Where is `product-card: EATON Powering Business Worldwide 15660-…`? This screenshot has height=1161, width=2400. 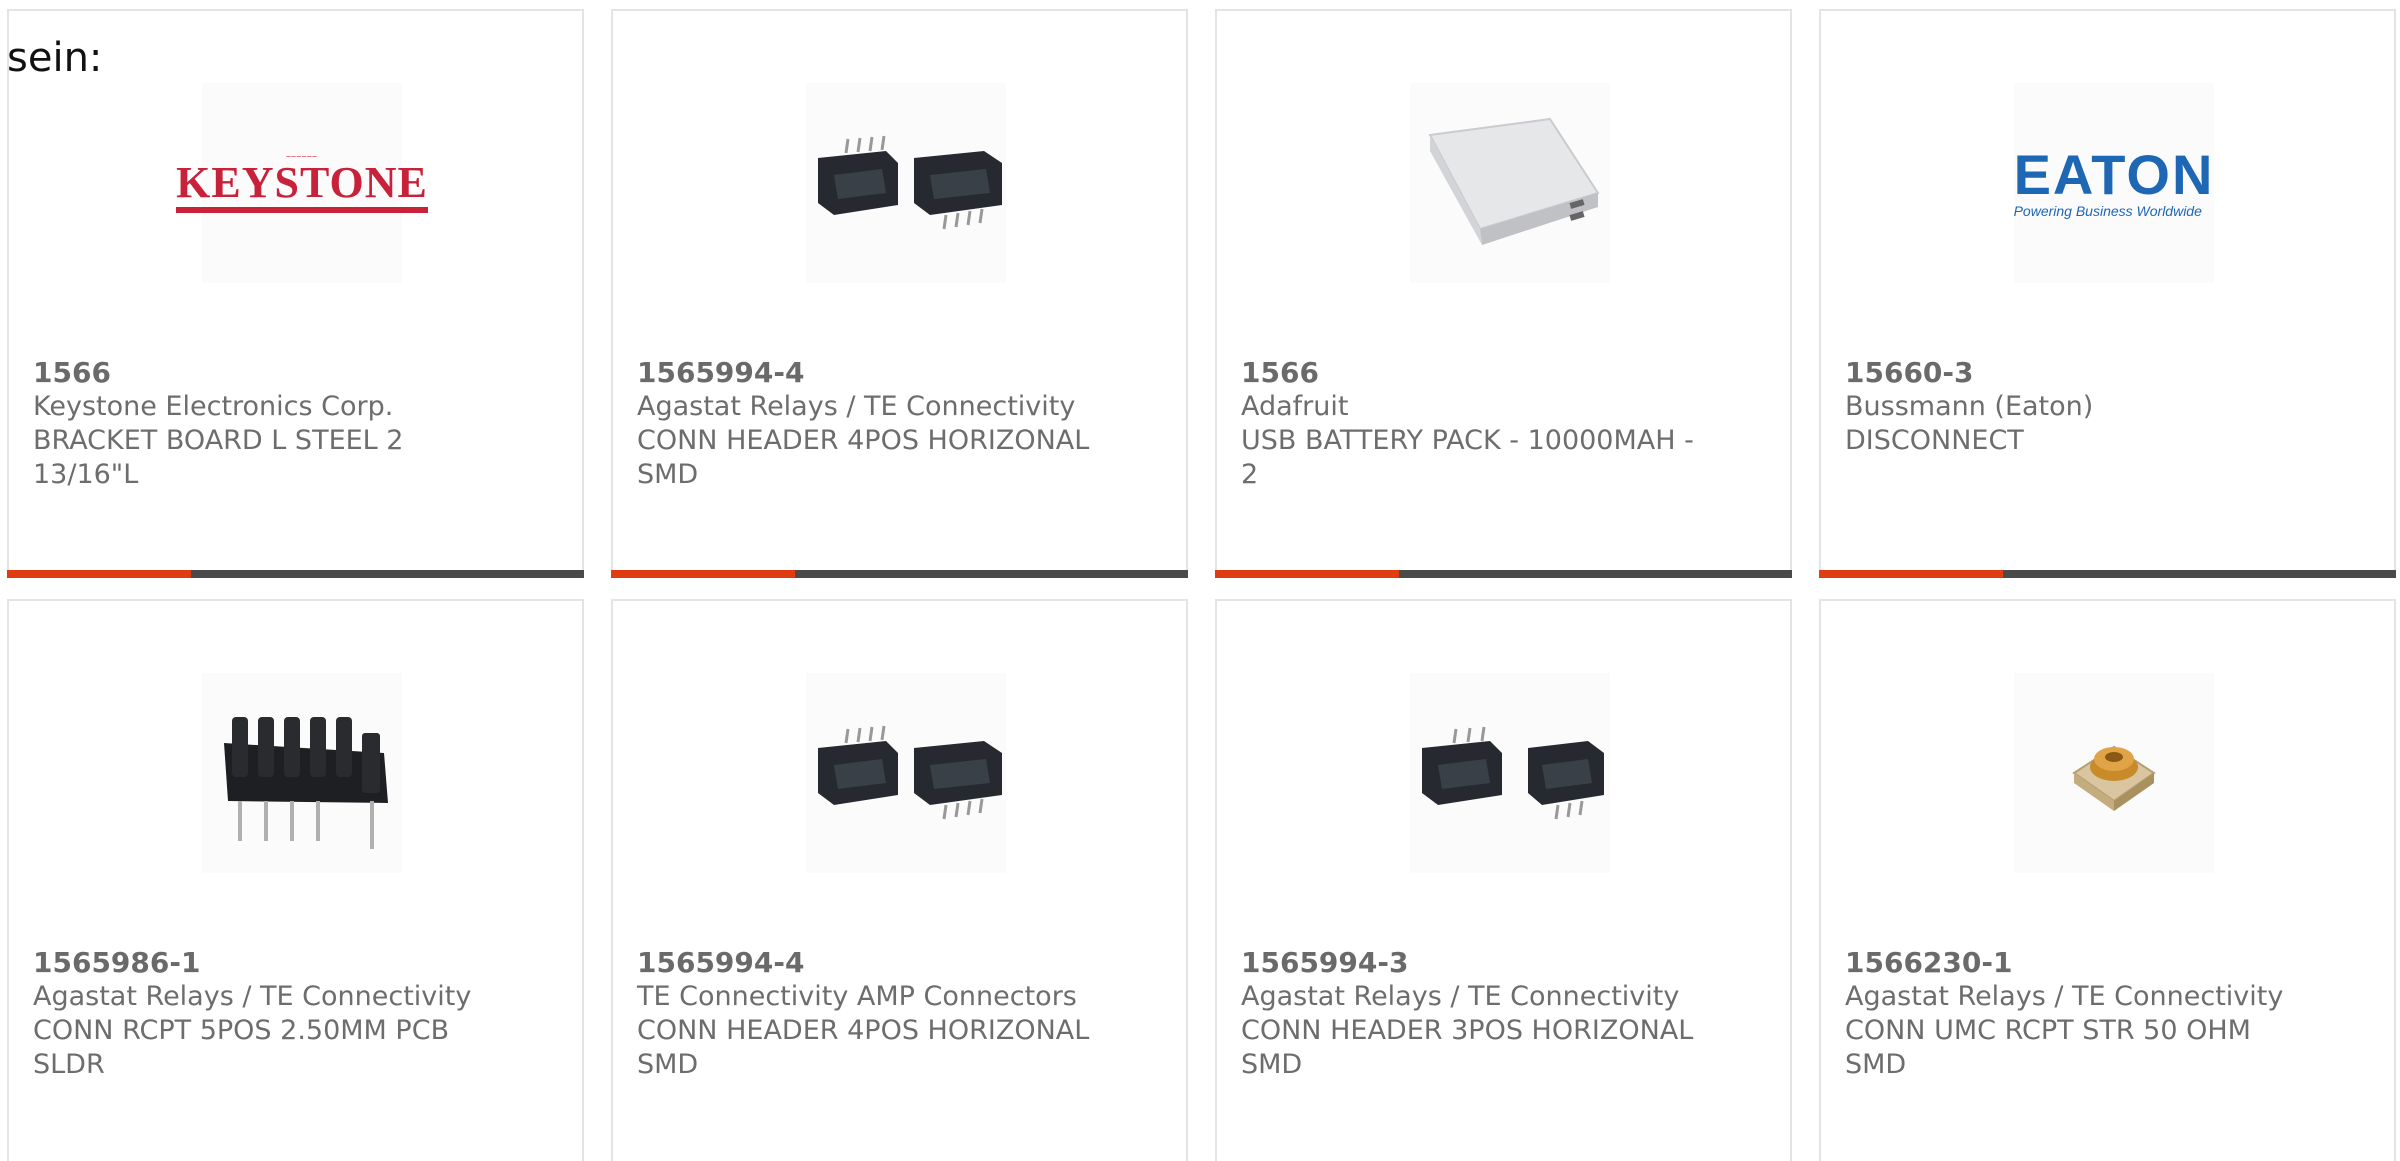 product-card: EATON Powering Business Worldwide 15660-… is located at coordinates (2107, 293).